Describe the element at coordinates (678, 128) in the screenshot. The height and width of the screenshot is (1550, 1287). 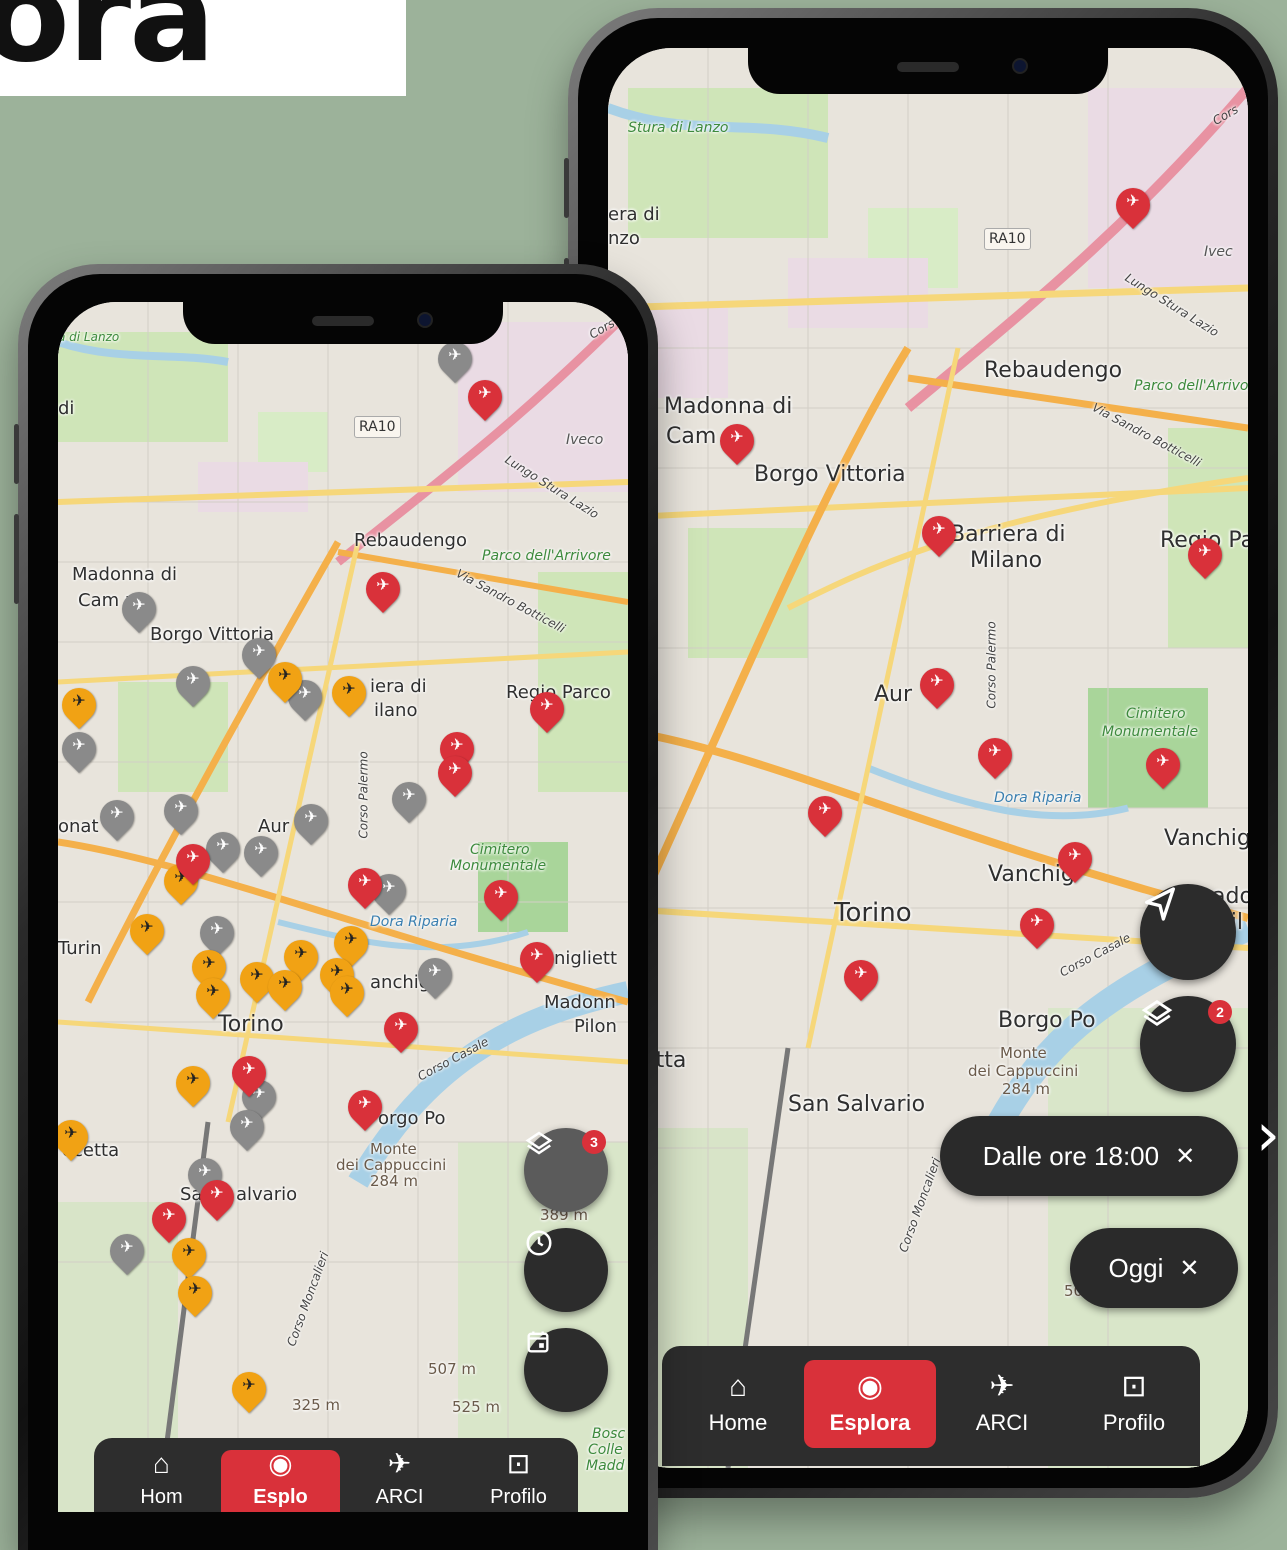
I see `map-label: Stura di Lanzo` at that location.